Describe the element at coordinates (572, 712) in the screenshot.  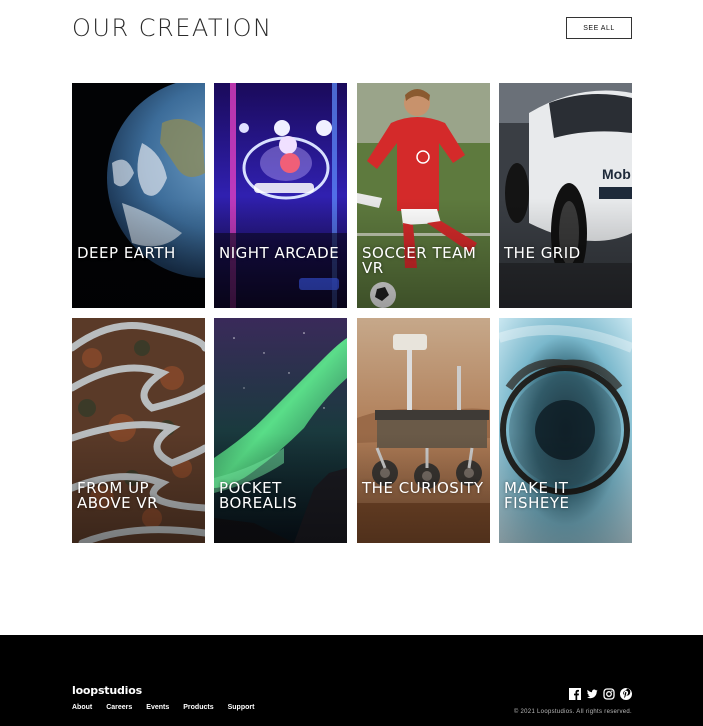
I see `copyright-text: © 2021 Loopstudios. All rights reserved.` at that location.